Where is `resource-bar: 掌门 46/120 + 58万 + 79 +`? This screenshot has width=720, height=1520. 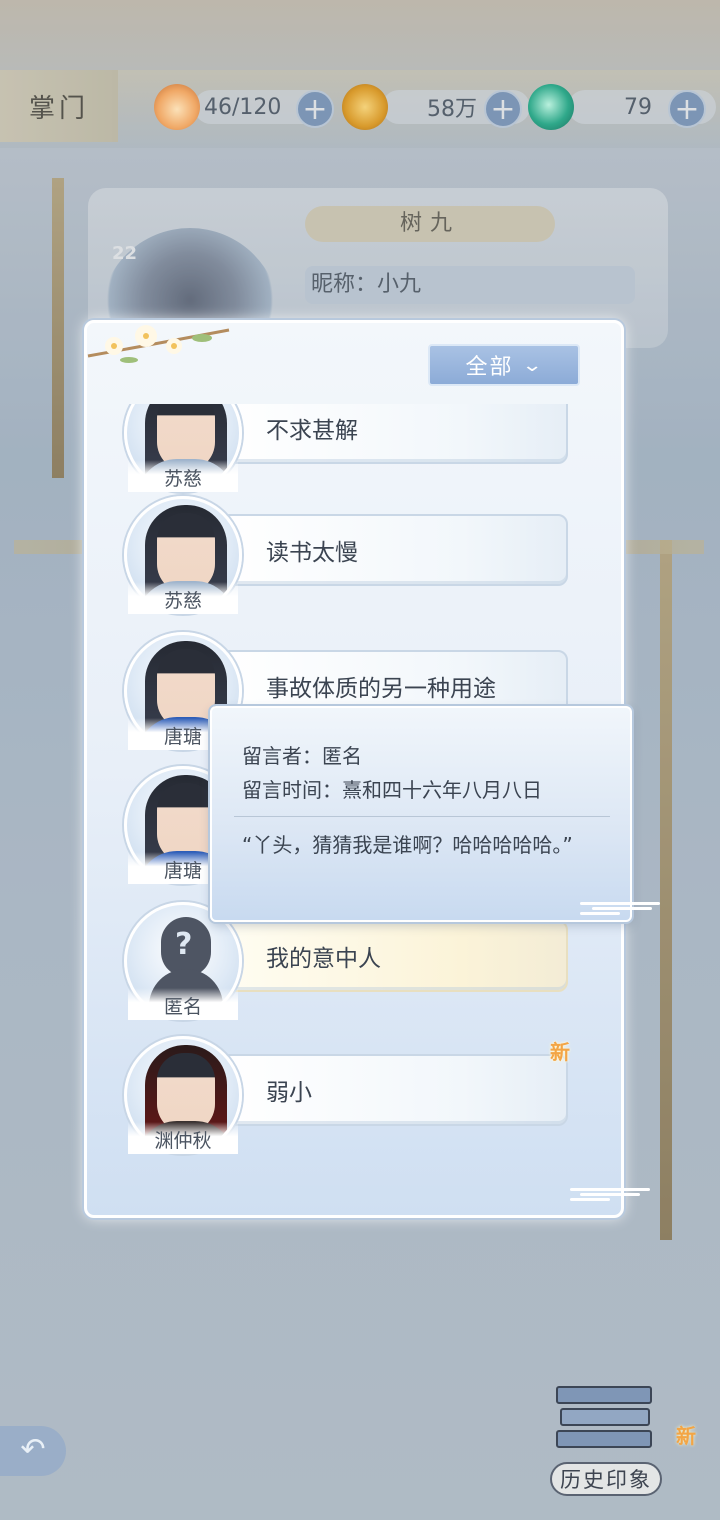
resource-bar: 掌门 46/120 + 58万 + 79 + is located at coordinates (360, 109).